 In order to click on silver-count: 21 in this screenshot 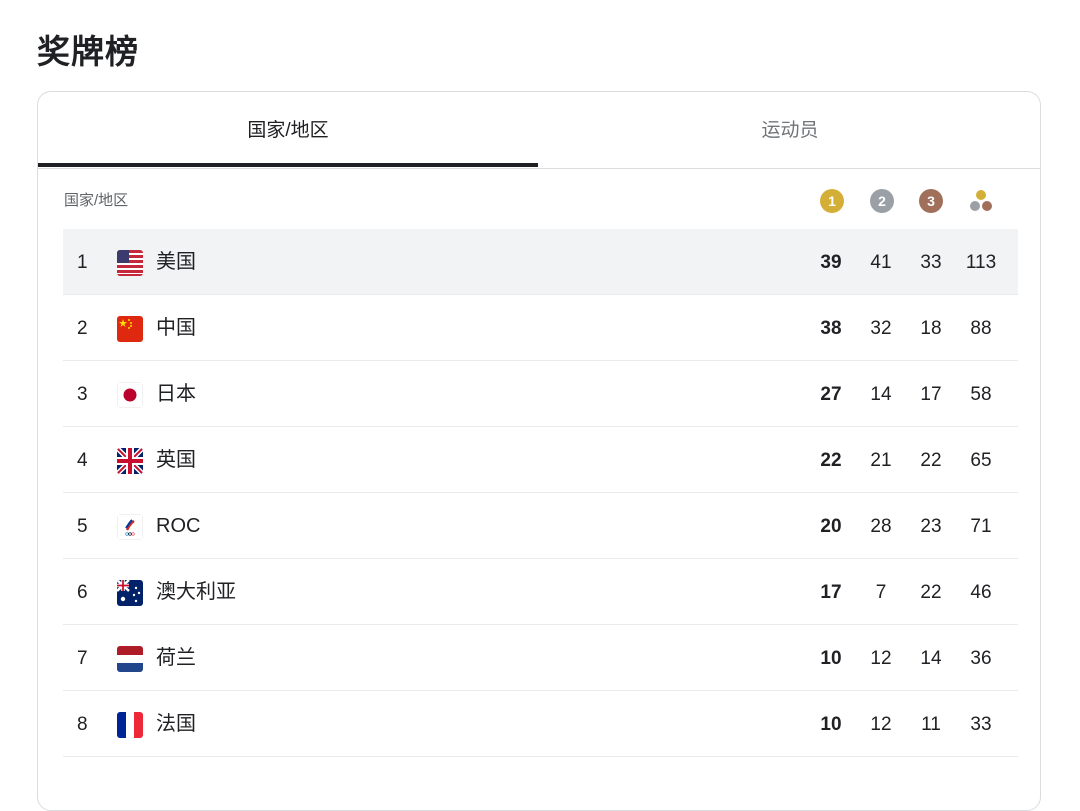, I will do `click(881, 460)`.